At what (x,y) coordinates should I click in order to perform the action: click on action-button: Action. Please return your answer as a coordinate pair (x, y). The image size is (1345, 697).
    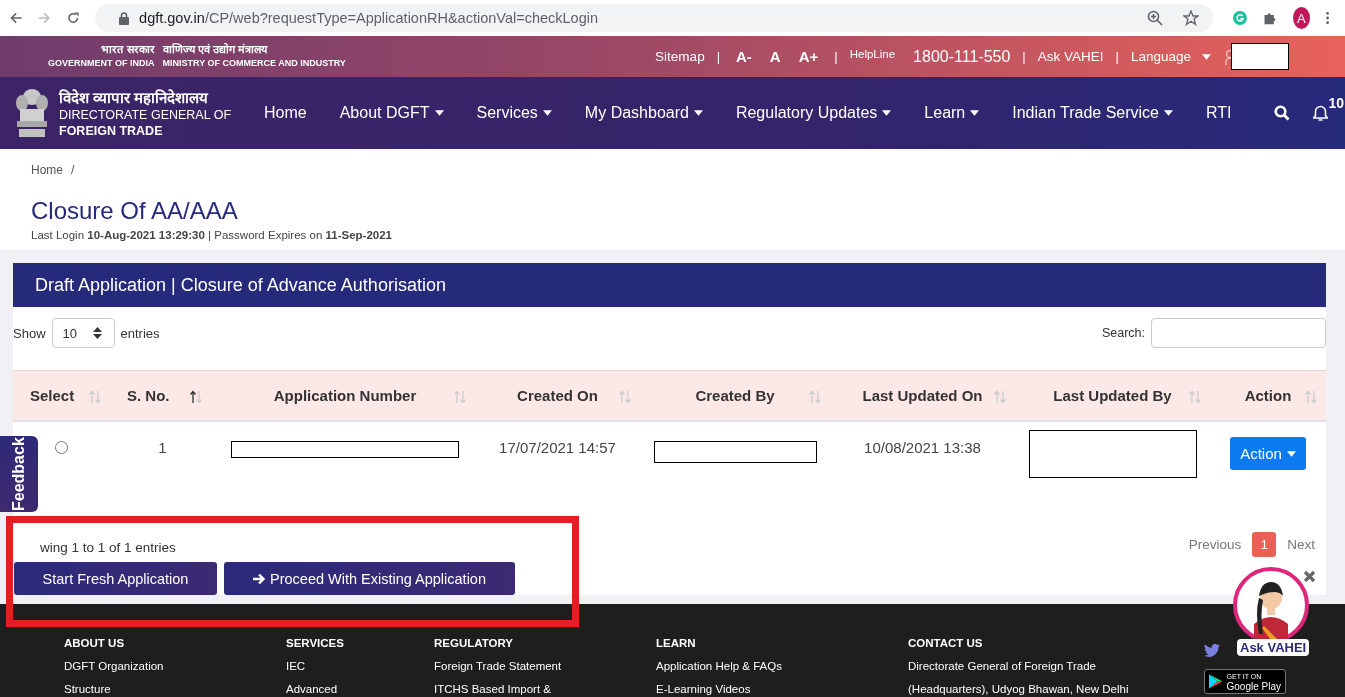
    Looking at the image, I should click on (1268, 453).